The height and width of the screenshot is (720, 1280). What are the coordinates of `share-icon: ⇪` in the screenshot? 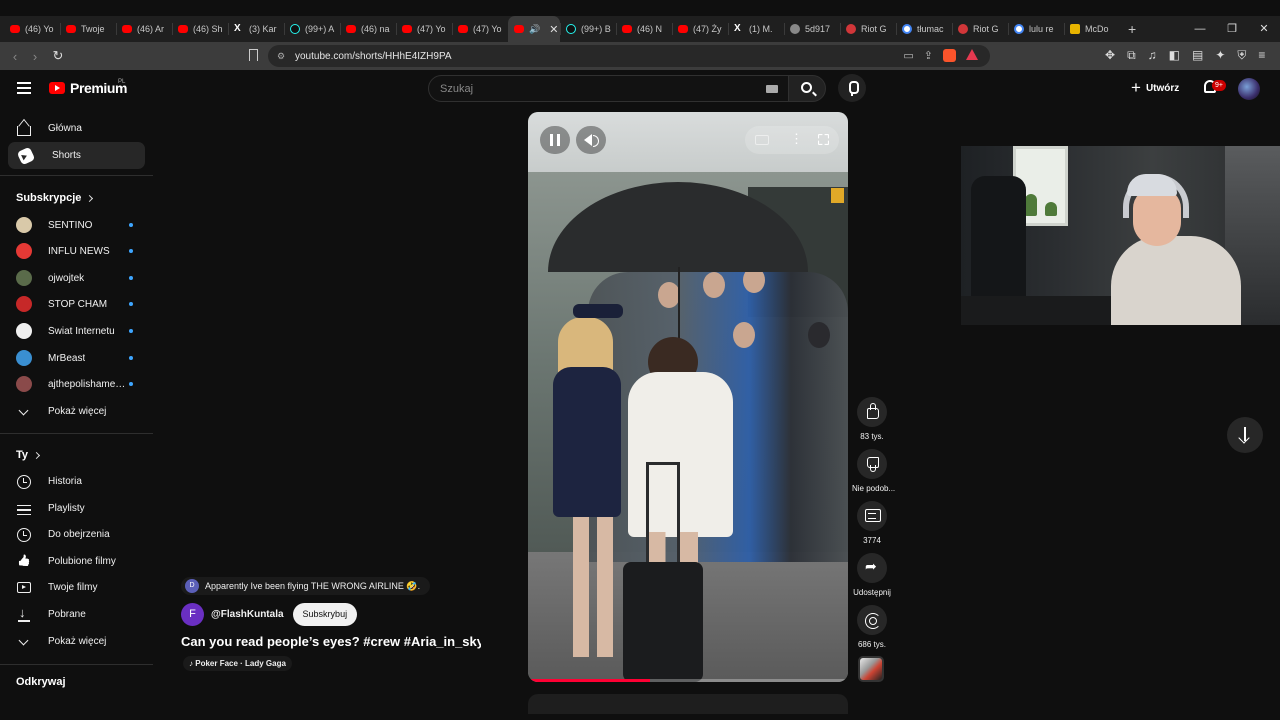 It's located at (928, 55).